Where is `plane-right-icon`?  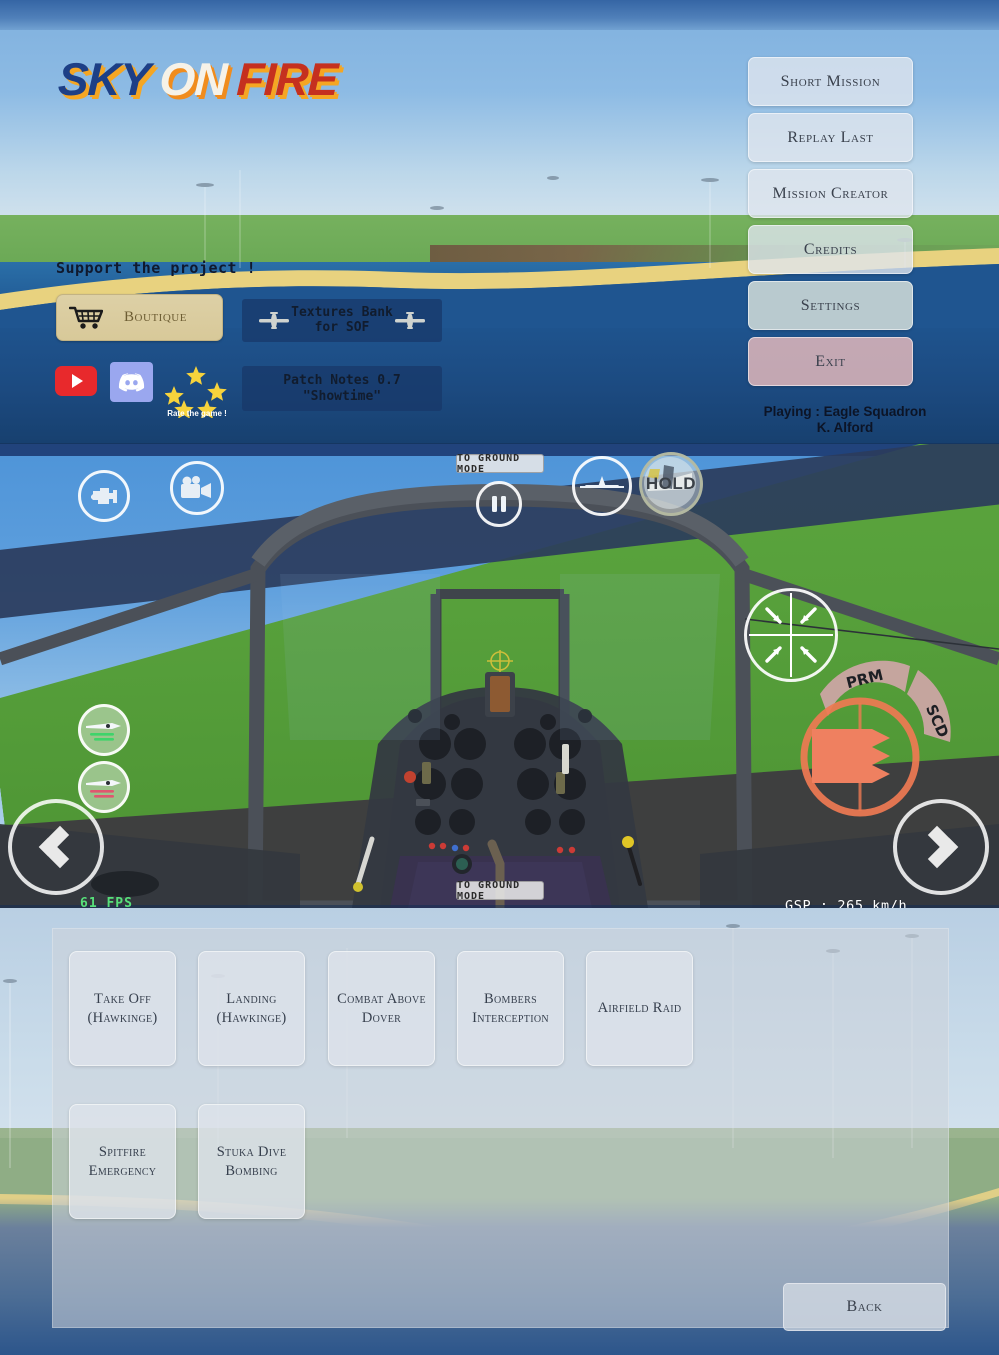 plane-right-icon is located at coordinates (410, 321).